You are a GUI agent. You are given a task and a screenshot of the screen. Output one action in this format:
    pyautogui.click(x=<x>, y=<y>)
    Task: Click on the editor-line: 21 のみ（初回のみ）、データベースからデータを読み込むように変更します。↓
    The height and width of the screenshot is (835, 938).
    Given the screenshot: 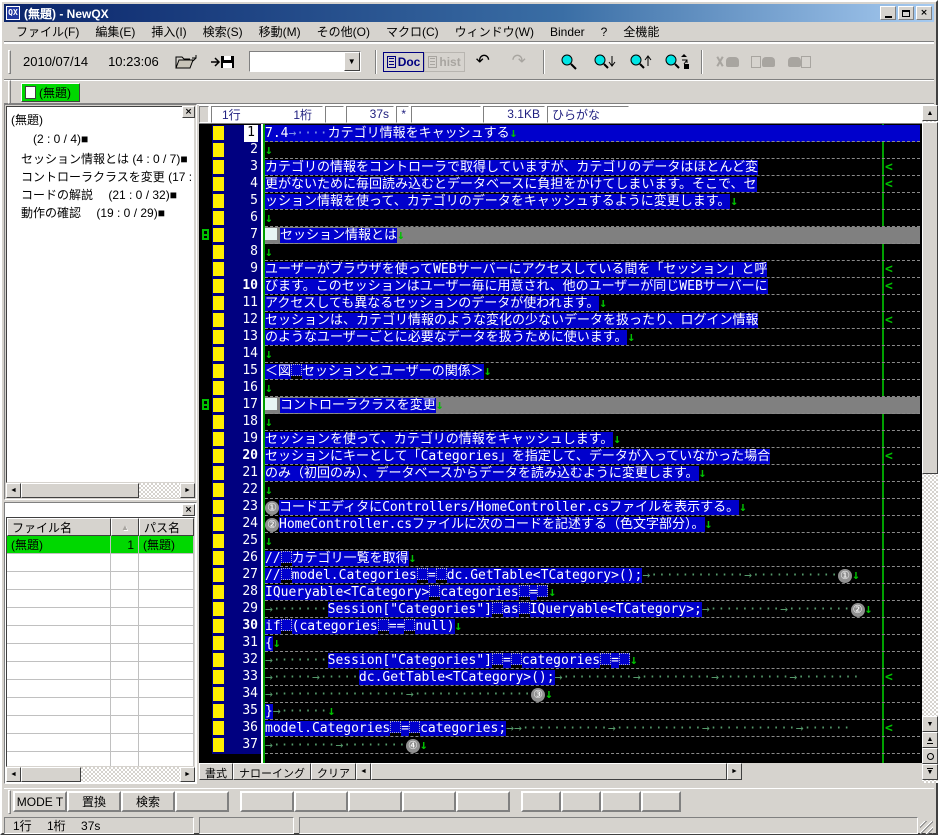 What is the action you would take?
    pyautogui.click(x=560, y=473)
    